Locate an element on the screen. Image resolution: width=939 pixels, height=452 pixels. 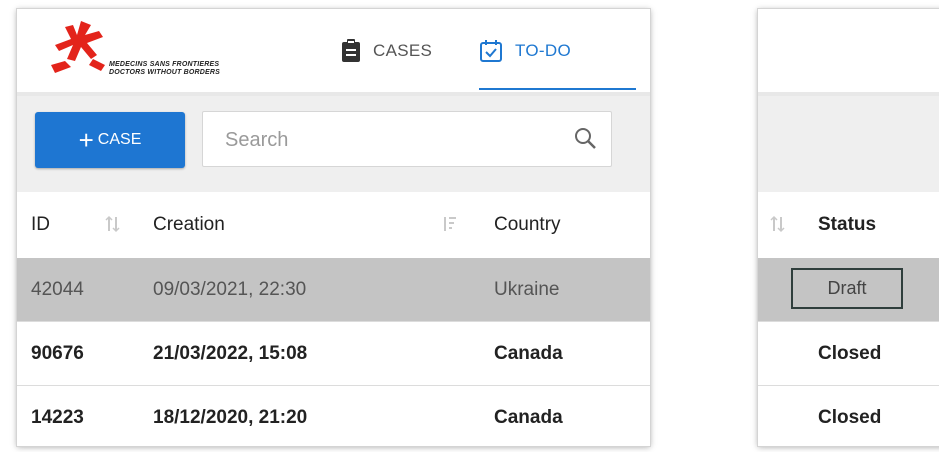
add-case-label: CASE is located at coordinates (119, 139).